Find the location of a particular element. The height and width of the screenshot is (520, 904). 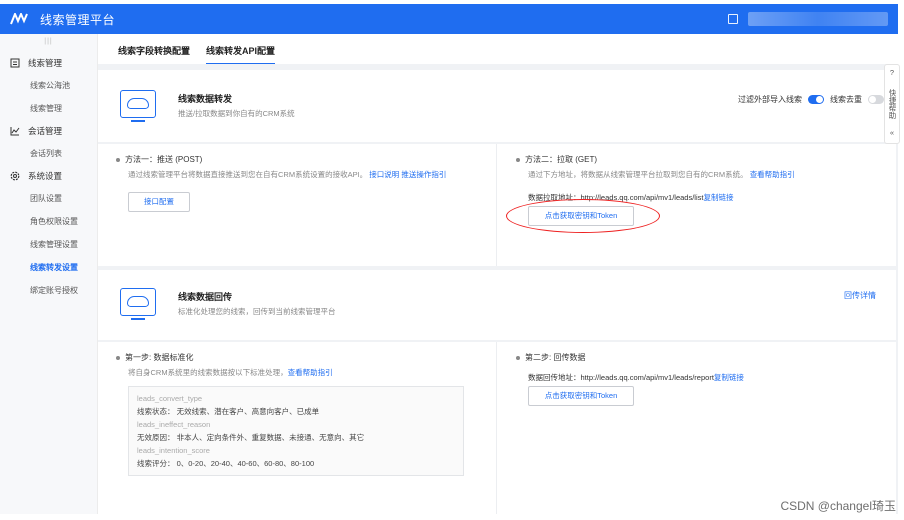

dedup-toggle is located at coordinates (876, 99).